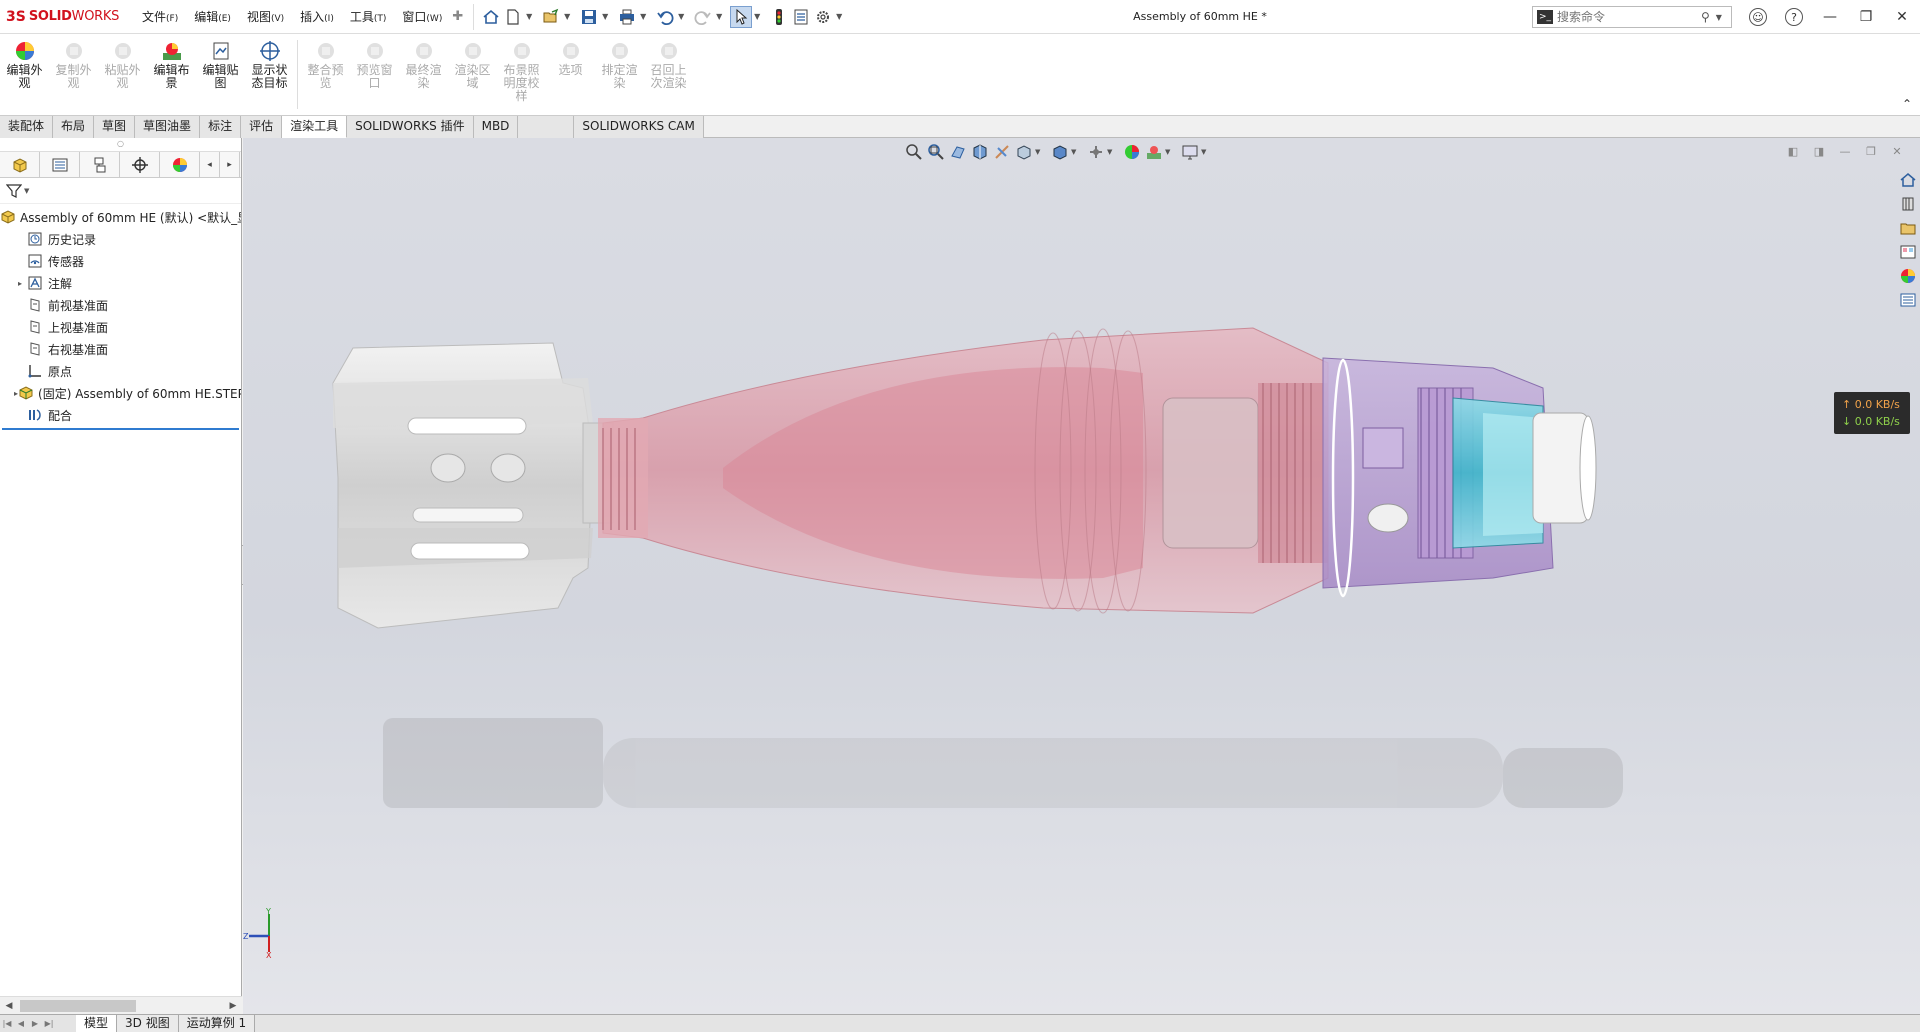 Image resolution: width=1920 pixels, height=1032 pixels. Describe the element at coordinates (220, 74) in the screenshot. I see `edit-decal-button: 编辑贴图` at that location.